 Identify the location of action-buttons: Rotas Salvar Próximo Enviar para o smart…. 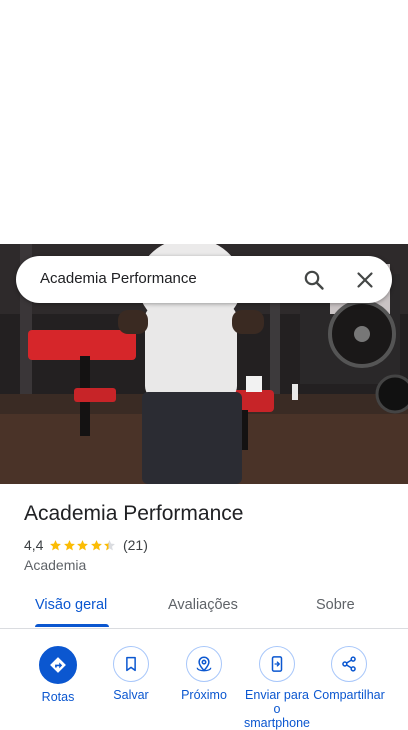
(204, 688).